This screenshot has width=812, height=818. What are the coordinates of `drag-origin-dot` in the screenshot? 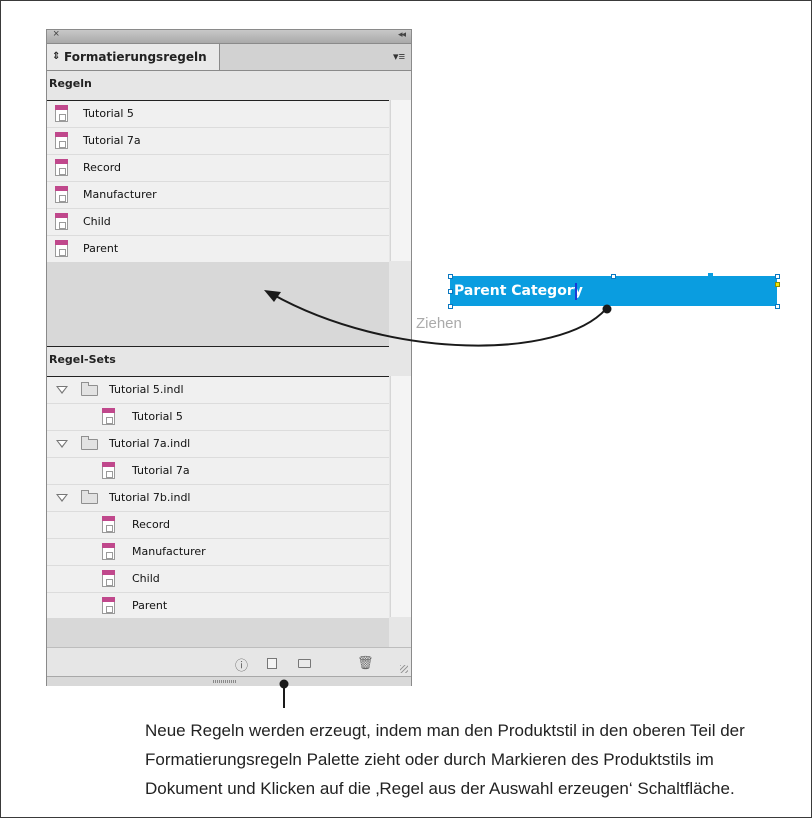 It's located at (607, 309).